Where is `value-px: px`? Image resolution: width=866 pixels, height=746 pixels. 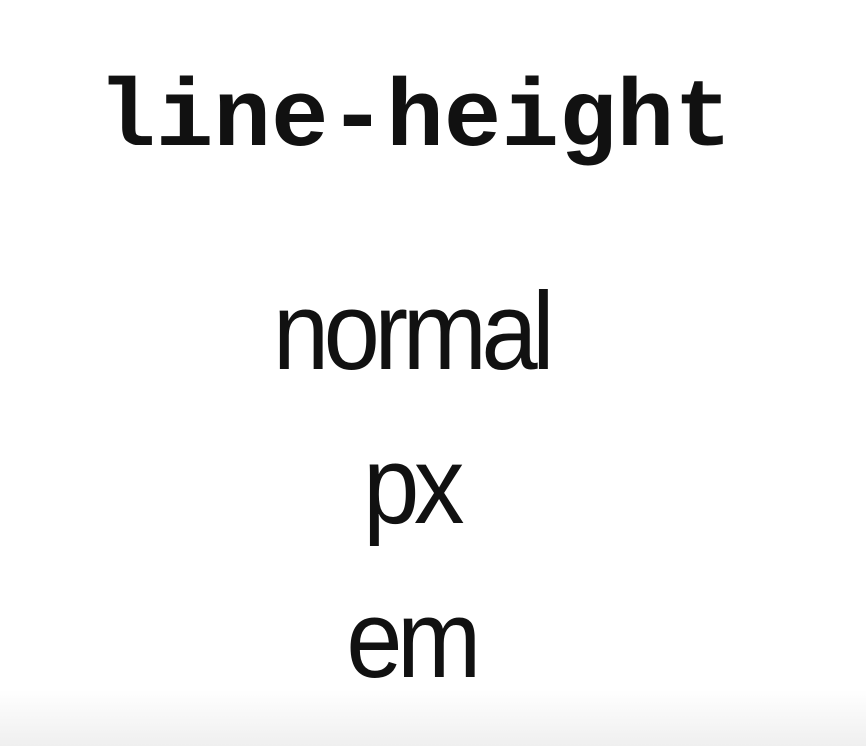
value-px: px is located at coordinates (413, 485).